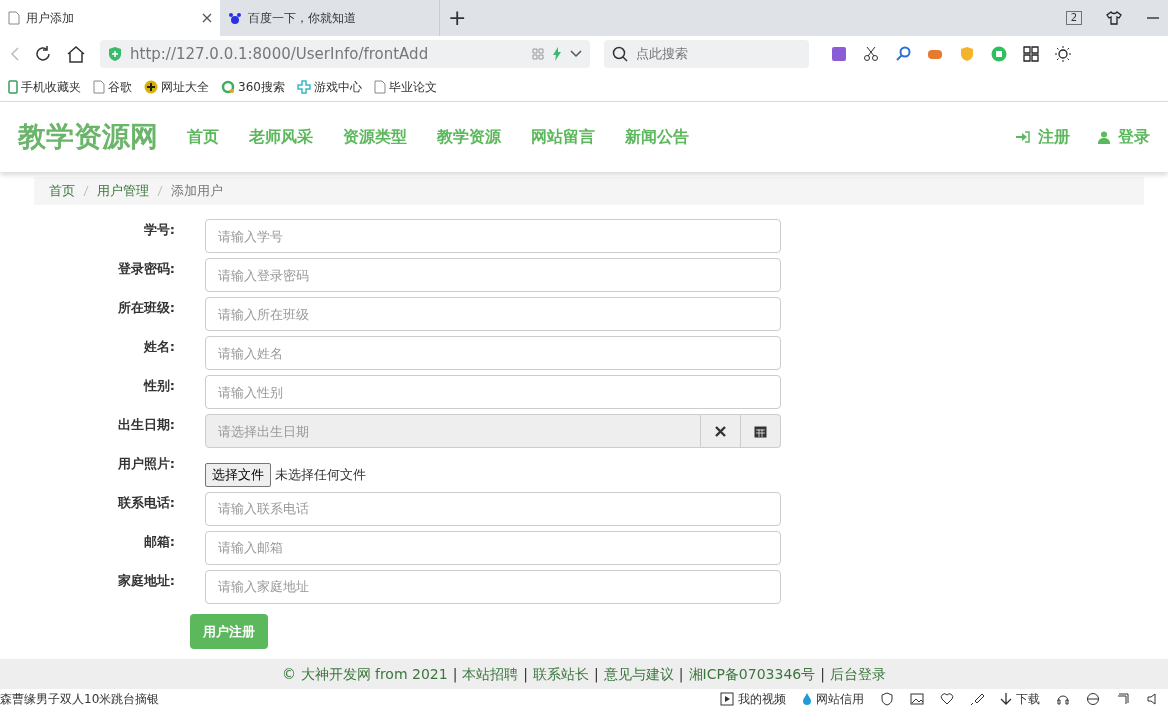 The image size is (1168, 720). What do you see at coordinates (493, 392) in the screenshot?
I see `input-field: 请输入性别` at bounding box center [493, 392].